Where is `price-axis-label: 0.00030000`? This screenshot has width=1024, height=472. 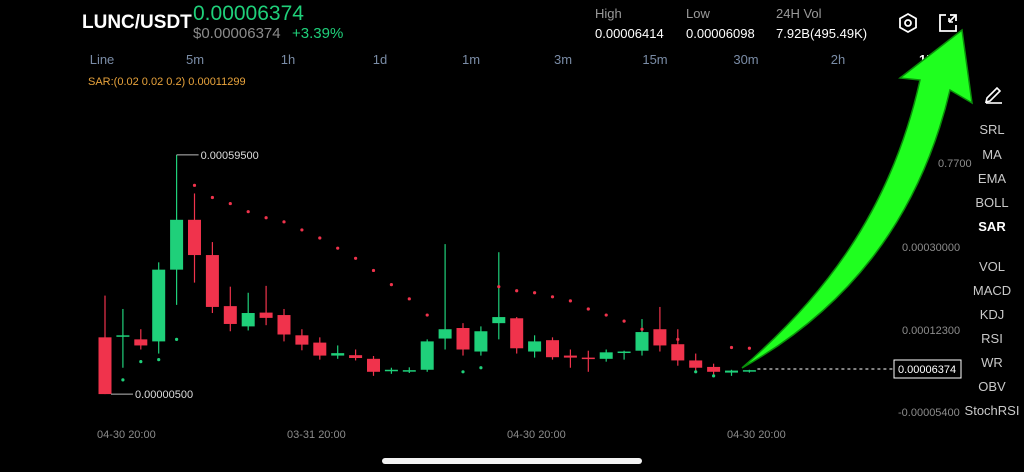
price-axis-label: 0.00030000 is located at coordinates (931, 248).